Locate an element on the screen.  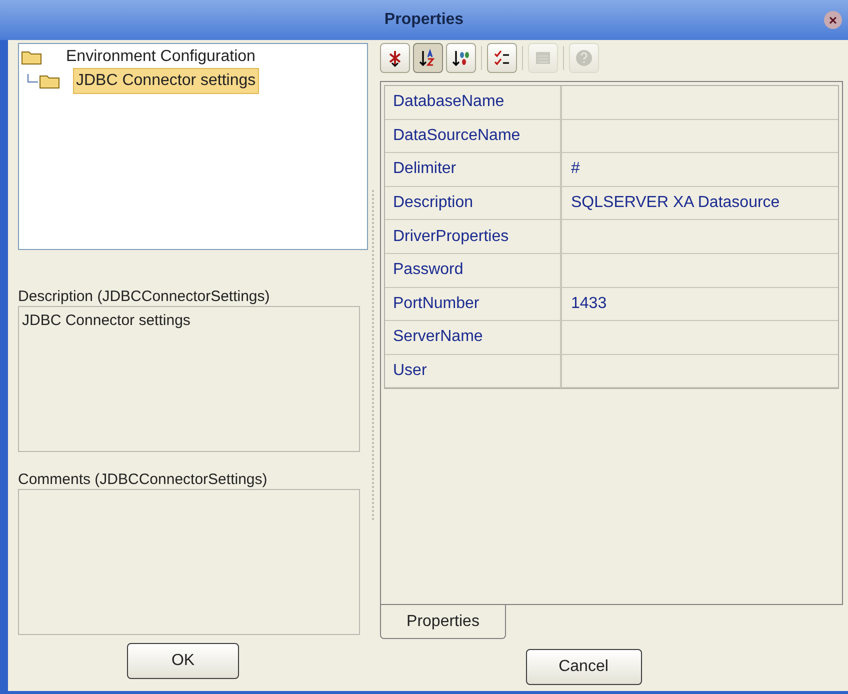
tree-item: Environment Configuration is located at coordinates (160, 57).